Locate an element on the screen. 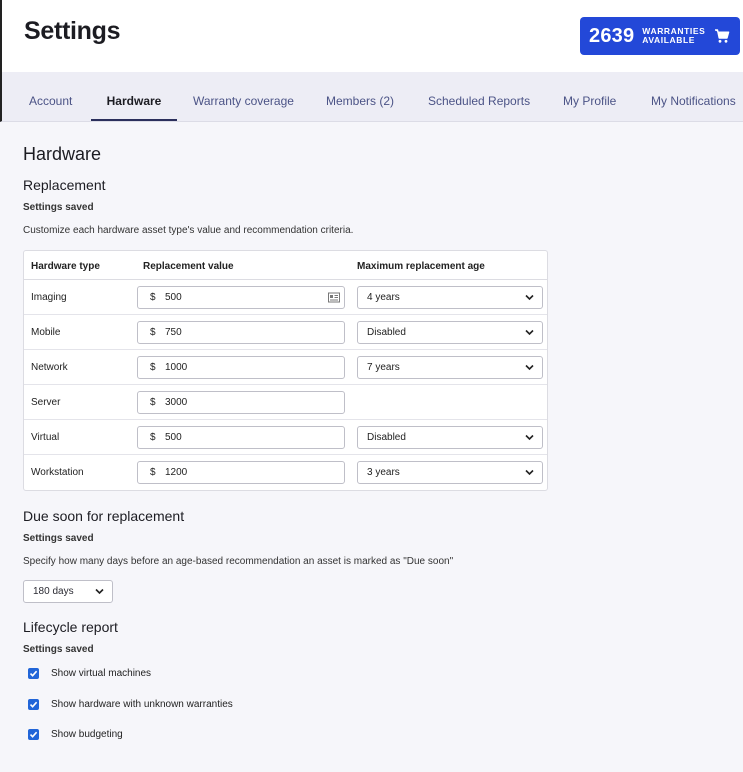  warranties-available-button: 2639 WARRANTIES AVAILABLE is located at coordinates (660, 36).